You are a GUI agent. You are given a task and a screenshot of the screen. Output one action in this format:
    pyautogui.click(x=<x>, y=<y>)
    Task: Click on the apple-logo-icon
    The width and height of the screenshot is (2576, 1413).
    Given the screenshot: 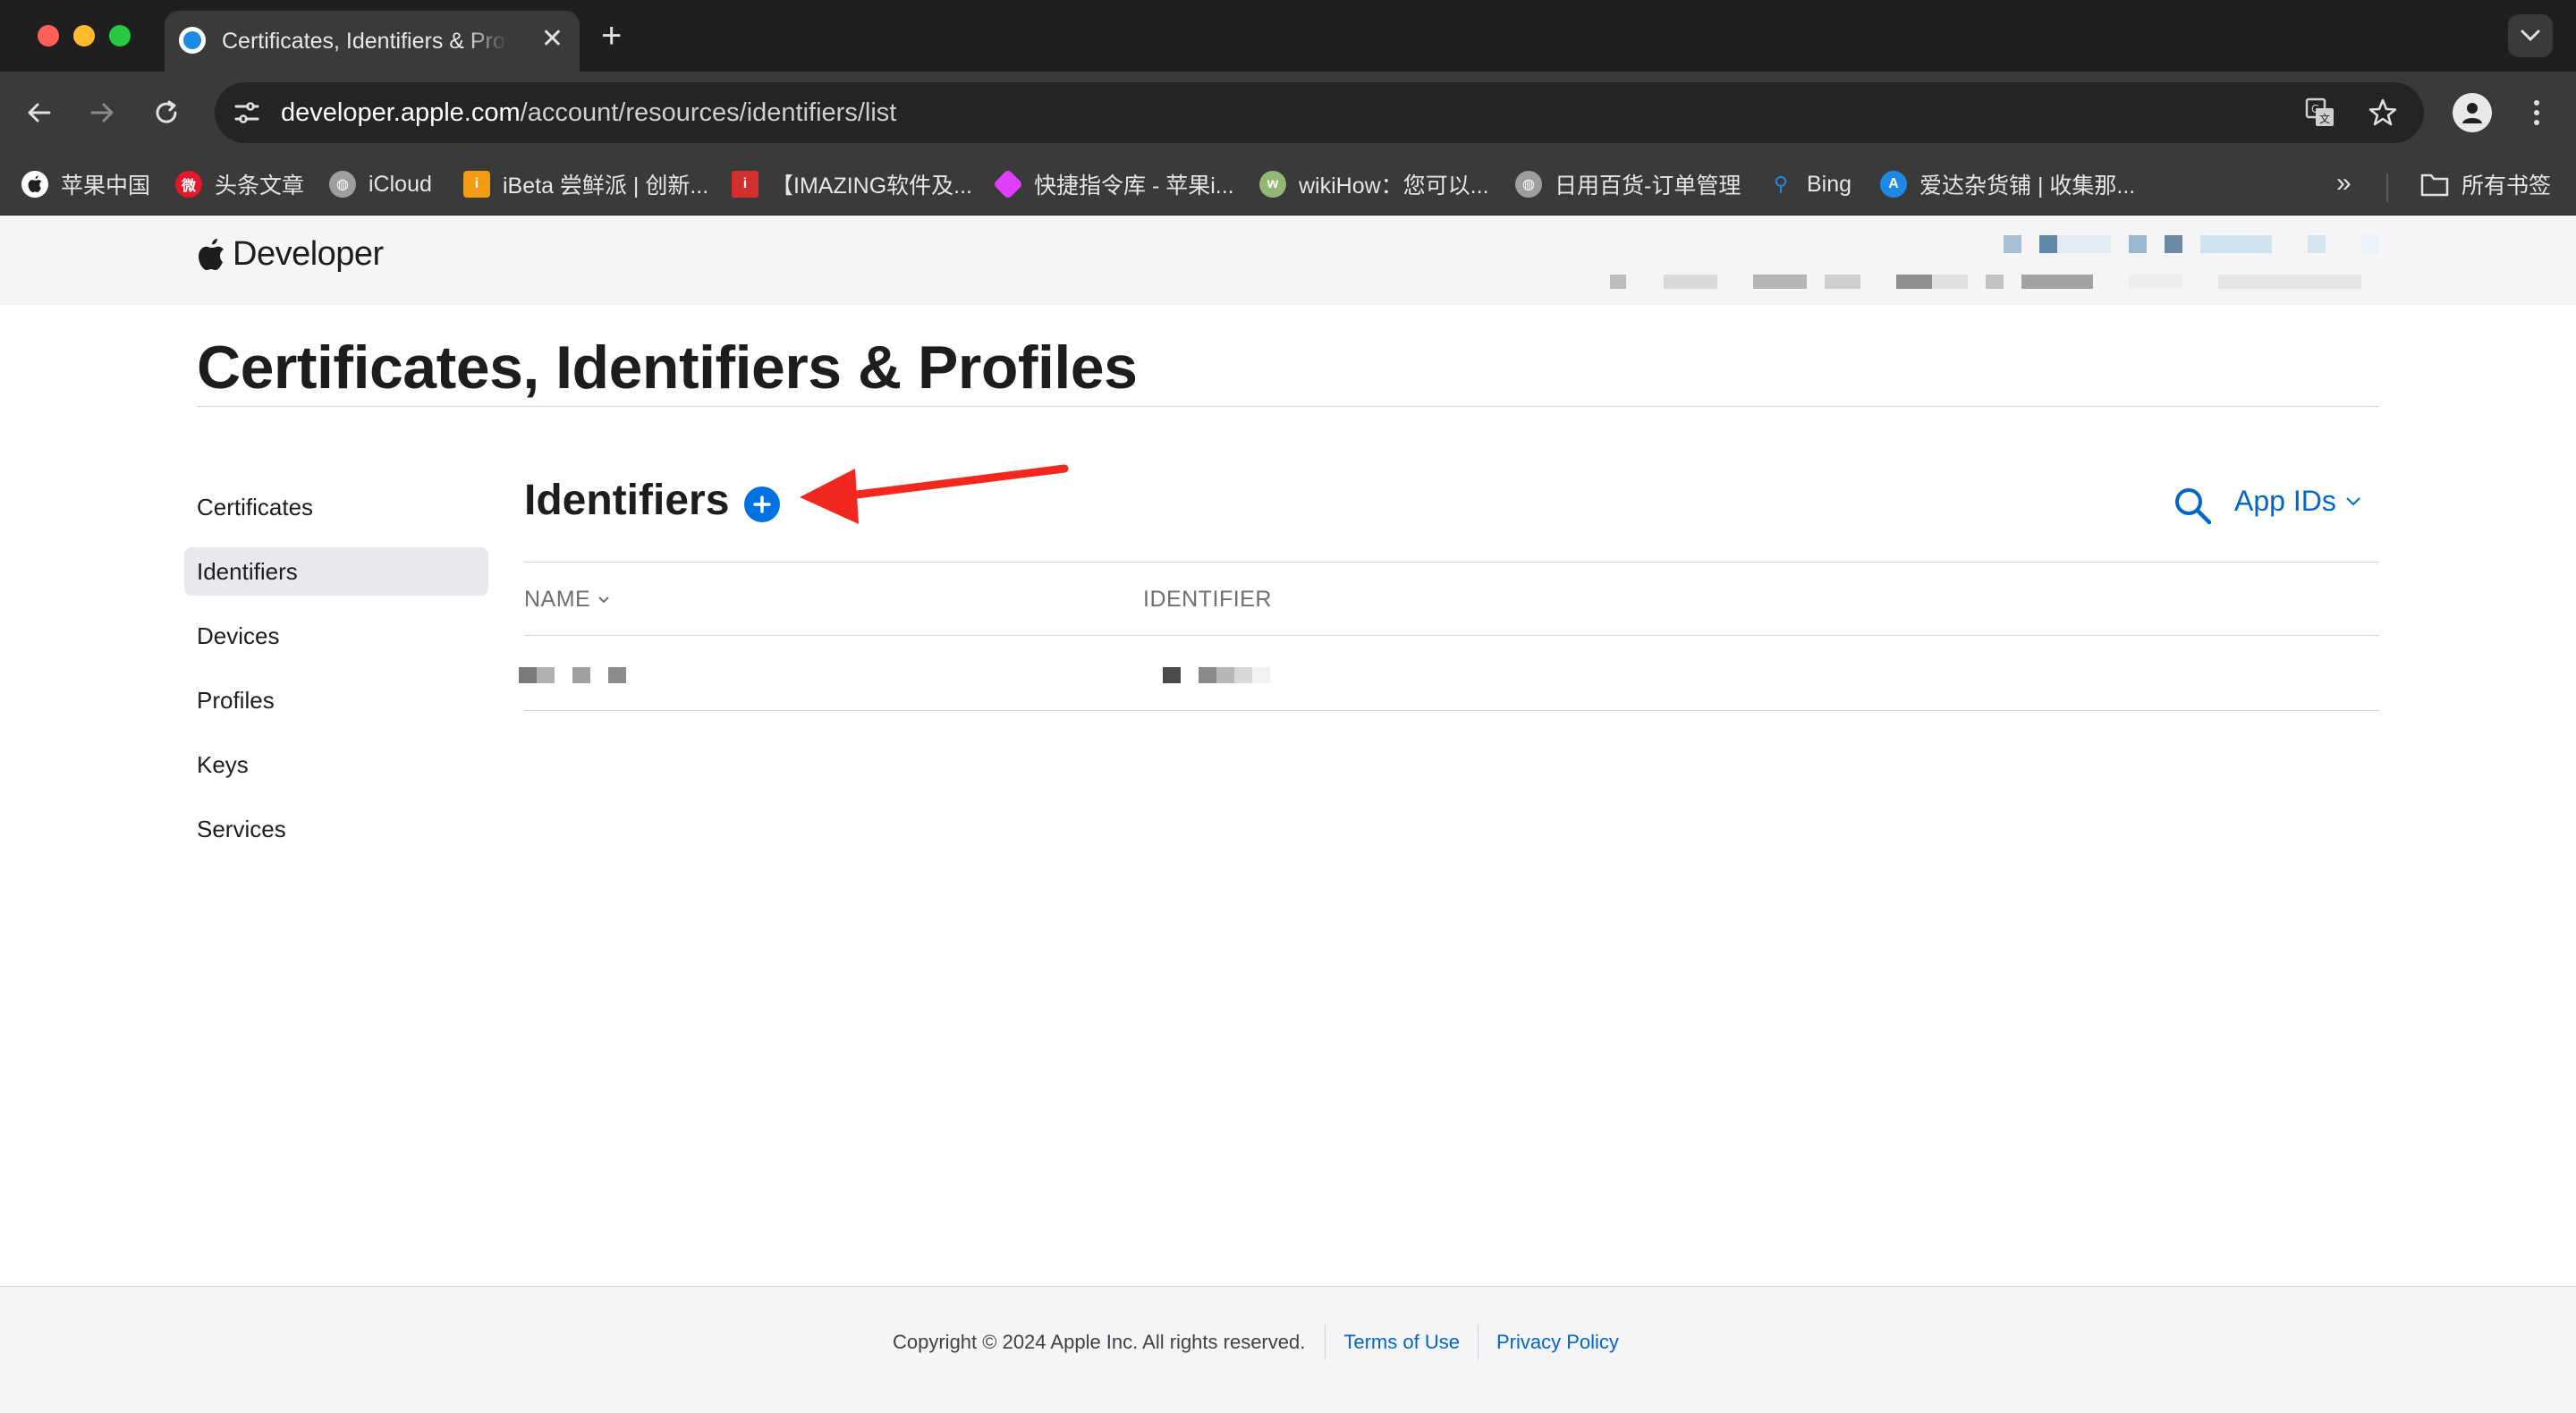 What is the action you would take?
    pyautogui.click(x=211, y=254)
    